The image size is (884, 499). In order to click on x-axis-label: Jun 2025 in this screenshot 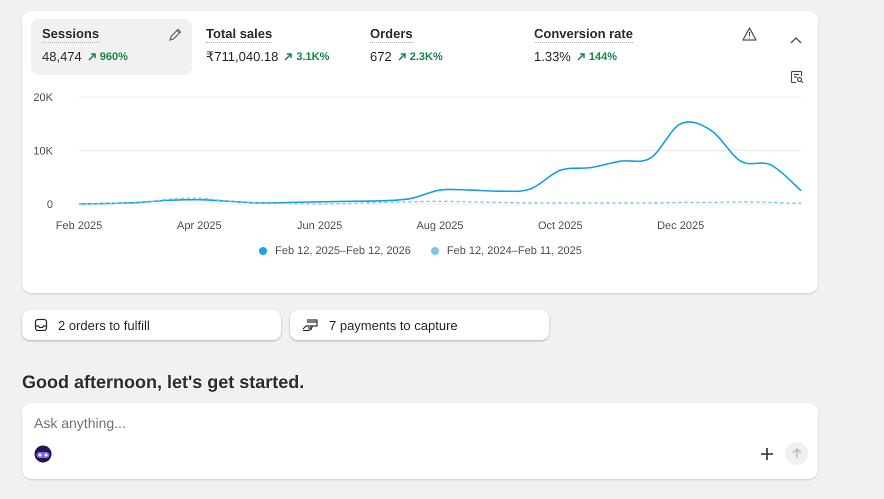, I will do `click(319, 226)`.